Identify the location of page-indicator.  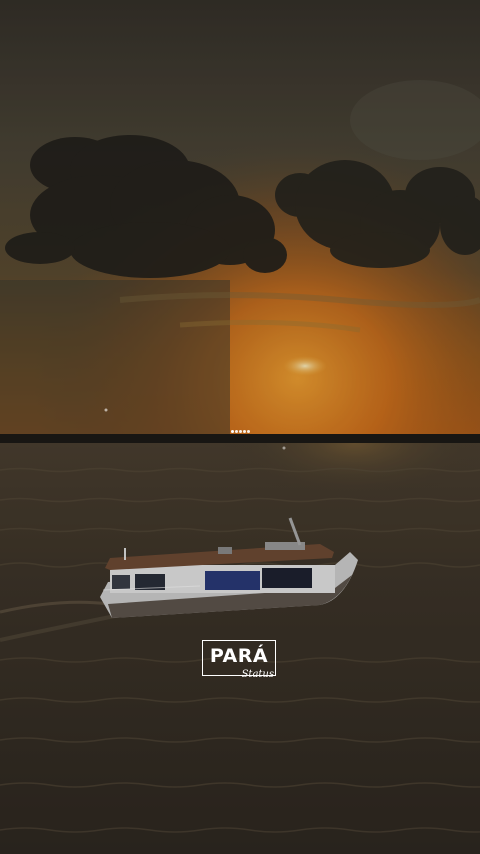
(240, 431).